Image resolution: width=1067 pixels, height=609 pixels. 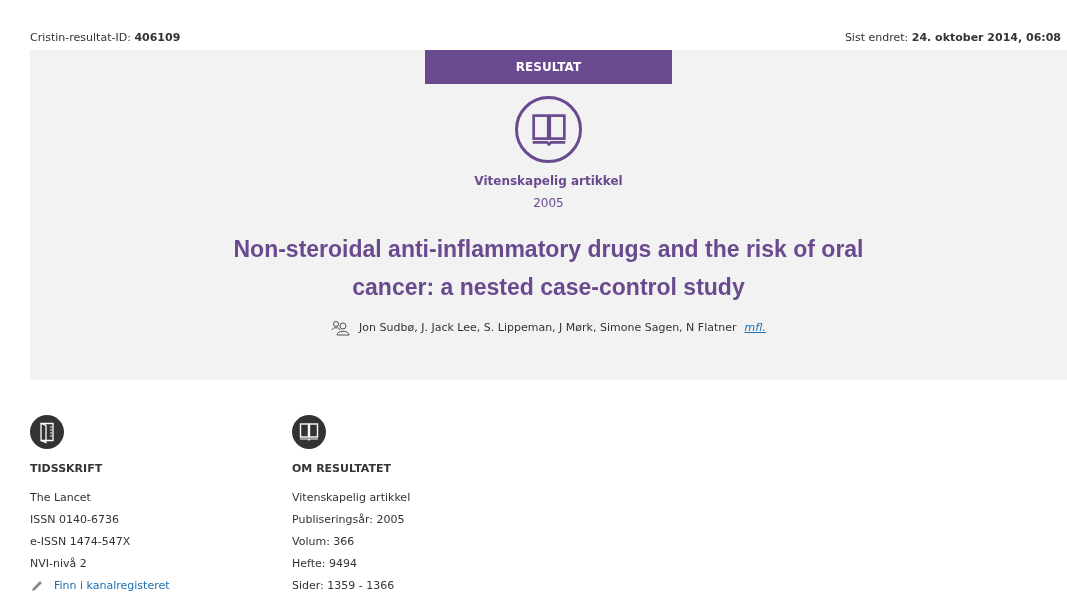 I want to click on info-line: ISSN 0140-6736, so click(x=75, y=519).